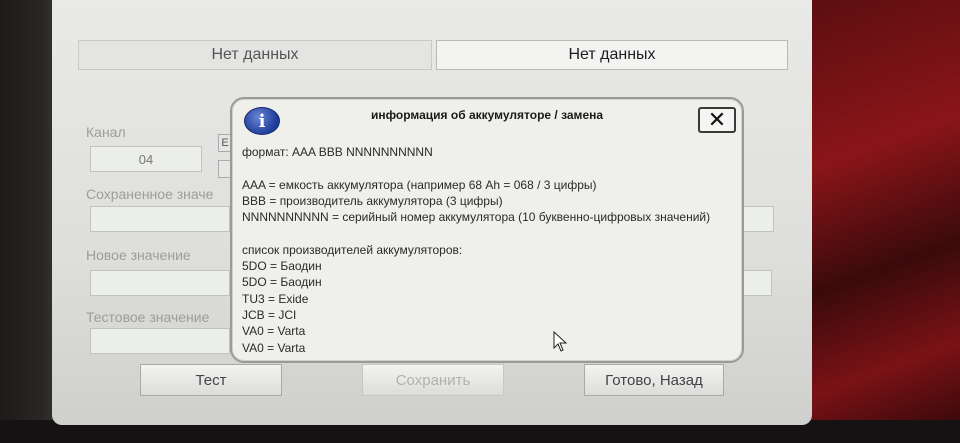 The height and width of the screenshot is (443, 960). Describe the element at coordinates (150, 194) in the screenshot. I see `stored-value-label: Сохраненное значе` at that location.